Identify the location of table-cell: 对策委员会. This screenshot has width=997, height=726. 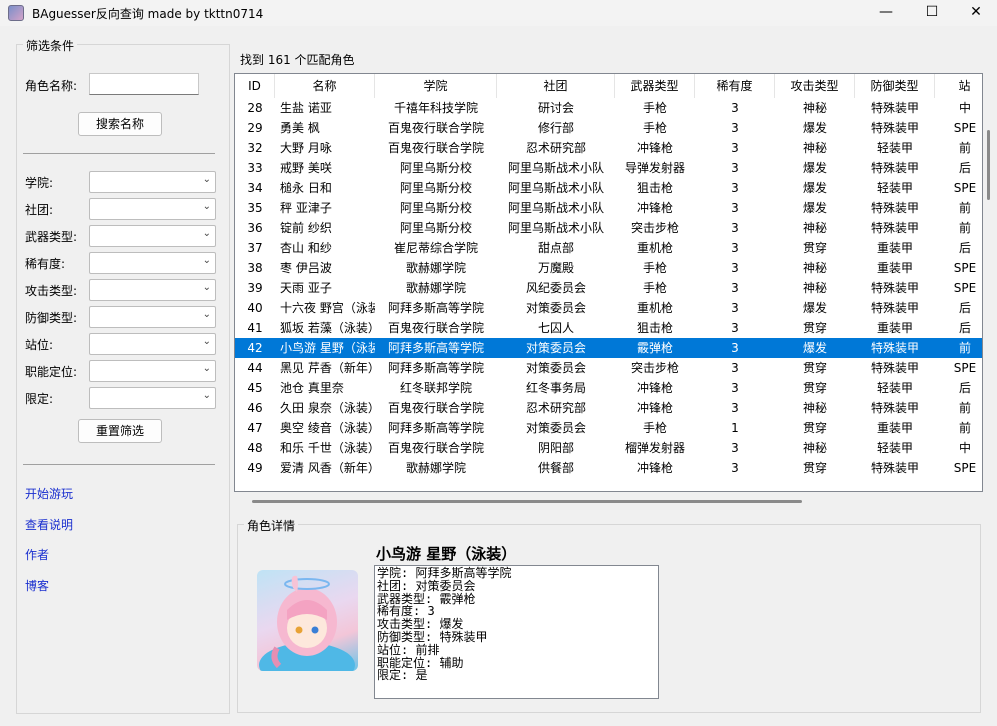
(555, 428).